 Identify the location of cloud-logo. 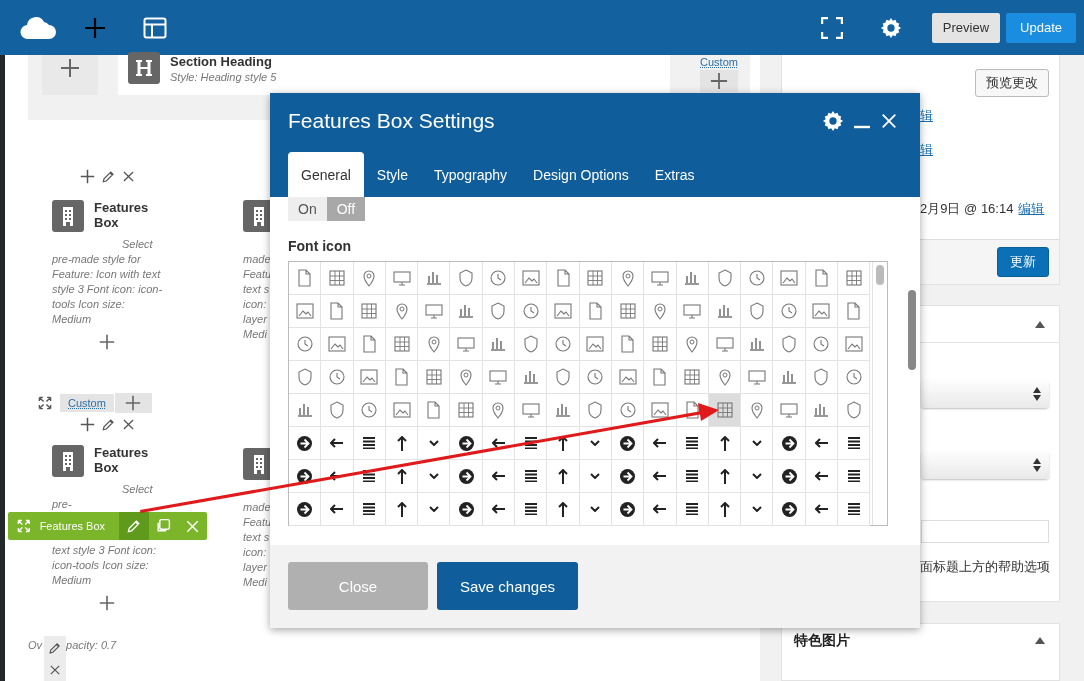
(38, 27).